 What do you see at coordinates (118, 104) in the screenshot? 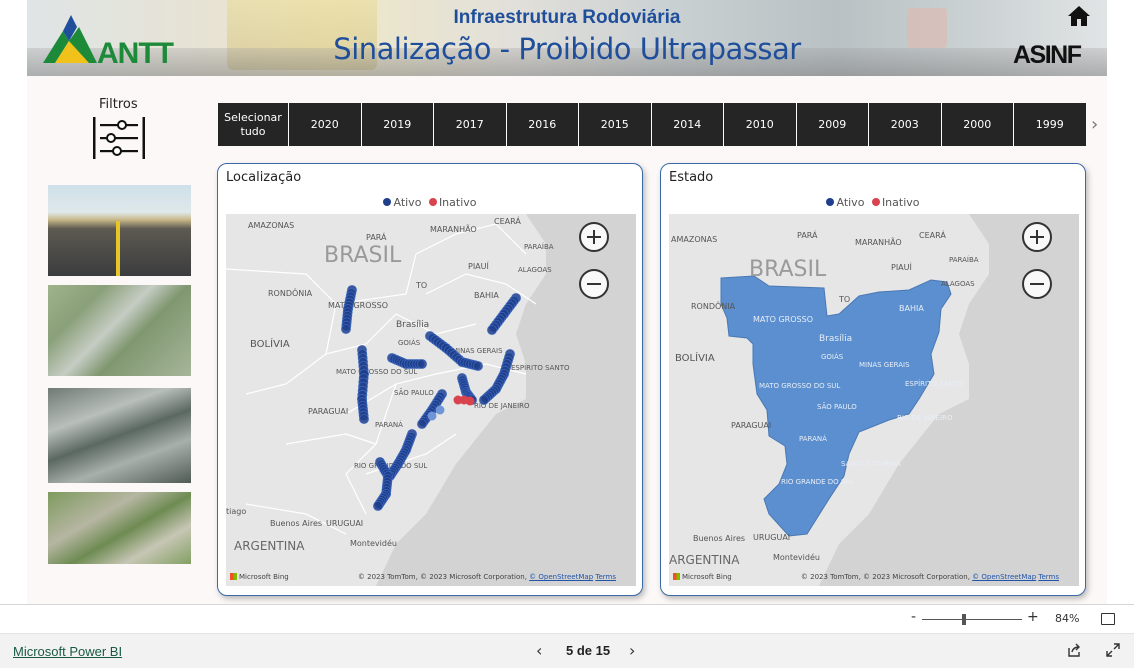
I see `filters-label: Filtros` at bounding box center [118, 104].